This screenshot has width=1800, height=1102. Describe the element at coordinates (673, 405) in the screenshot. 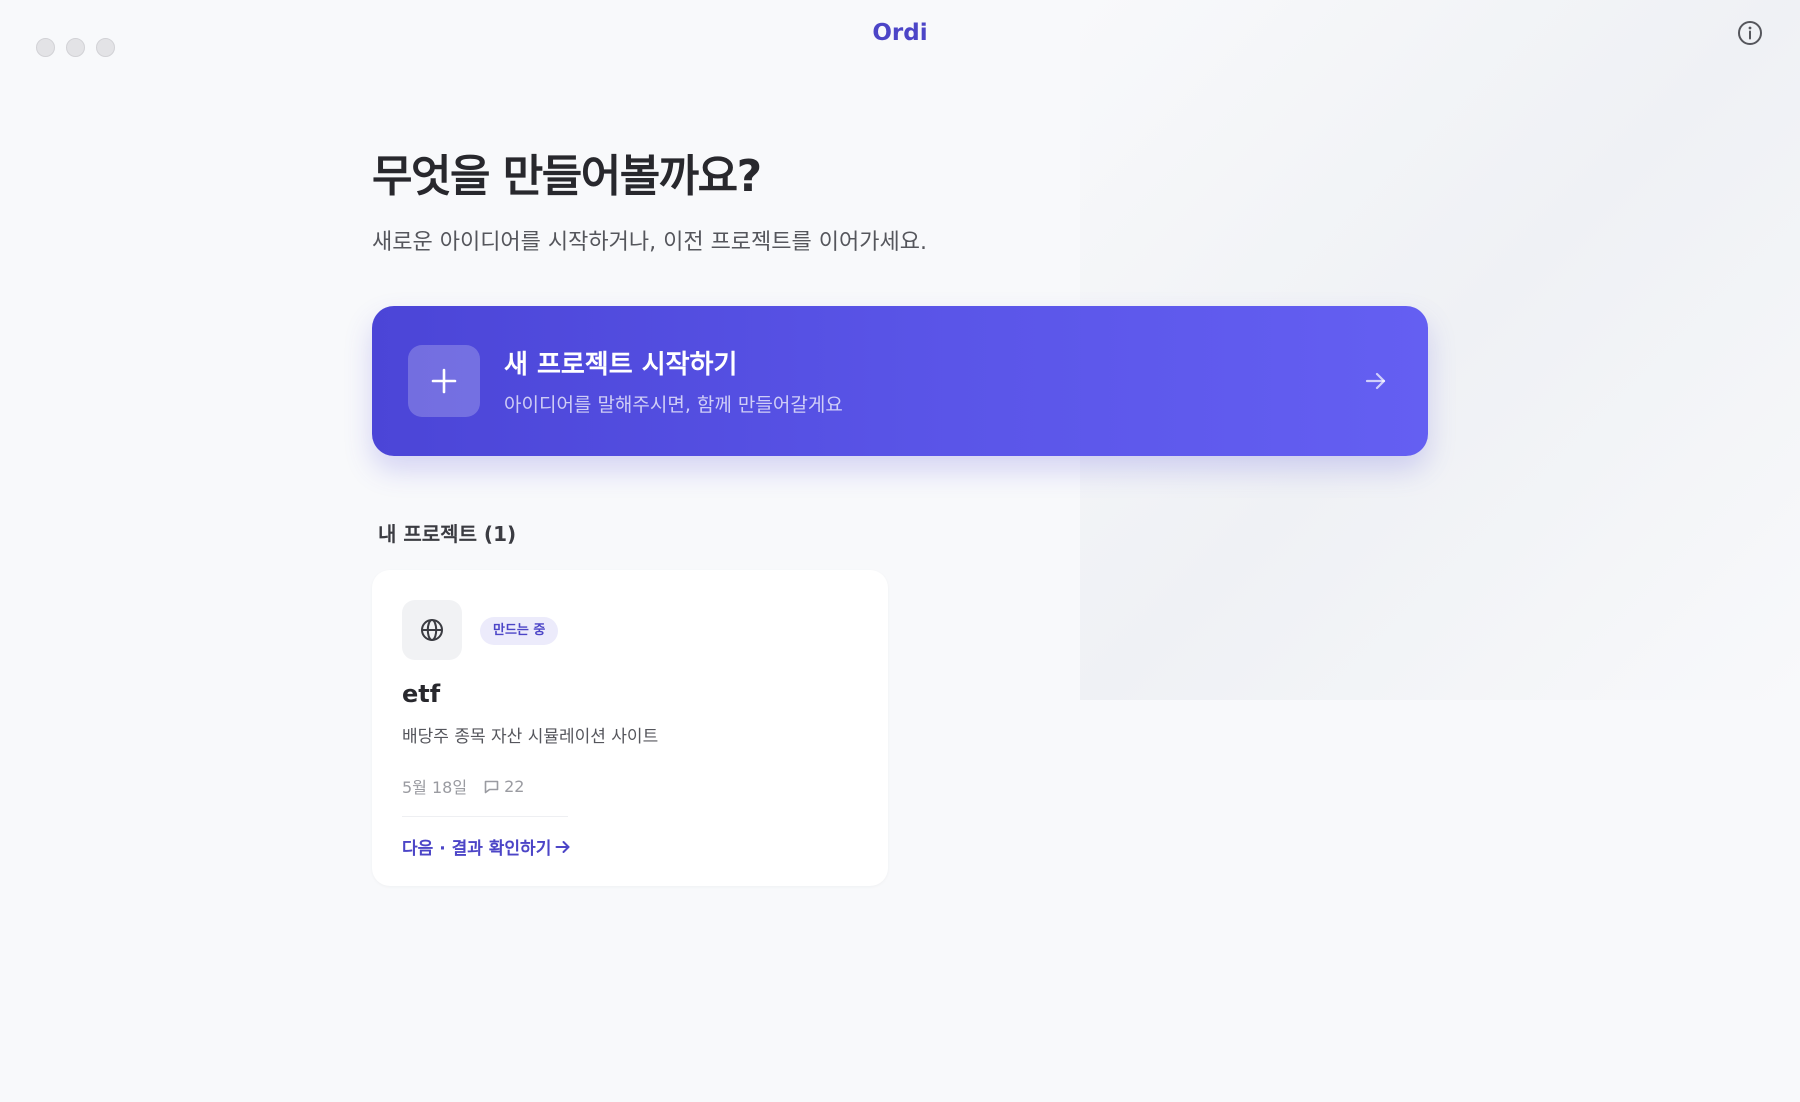

I see `new-project-description: 아이디어를 말해주시면, 함께 만들어갈게요` at that location.